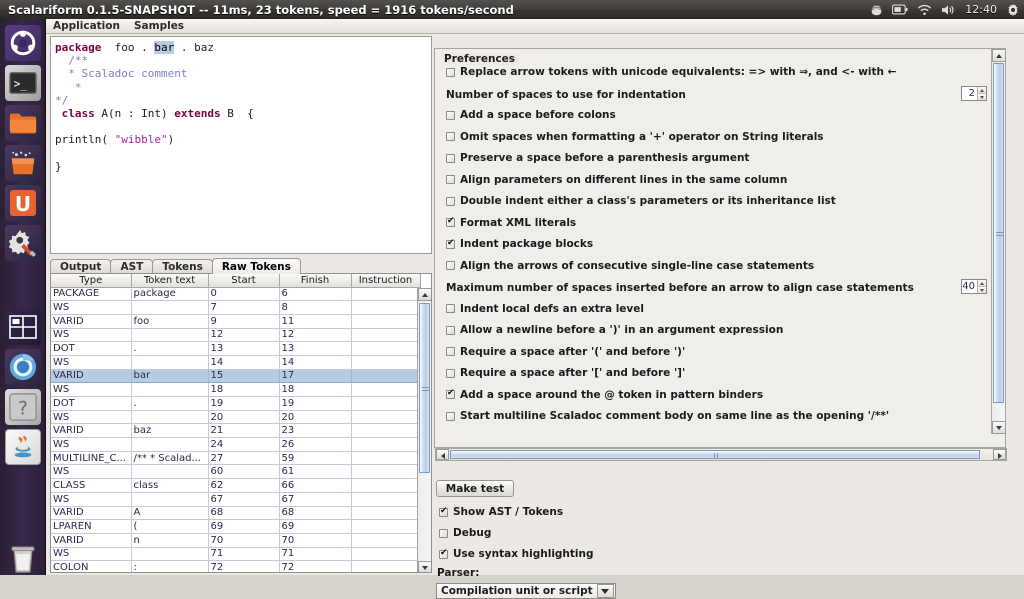 The height and width of the screenshot is (599, 1024). Describe the element at coordinates (236, 444) in the screenshot. I see `table-row: WS 24 26` at that location.